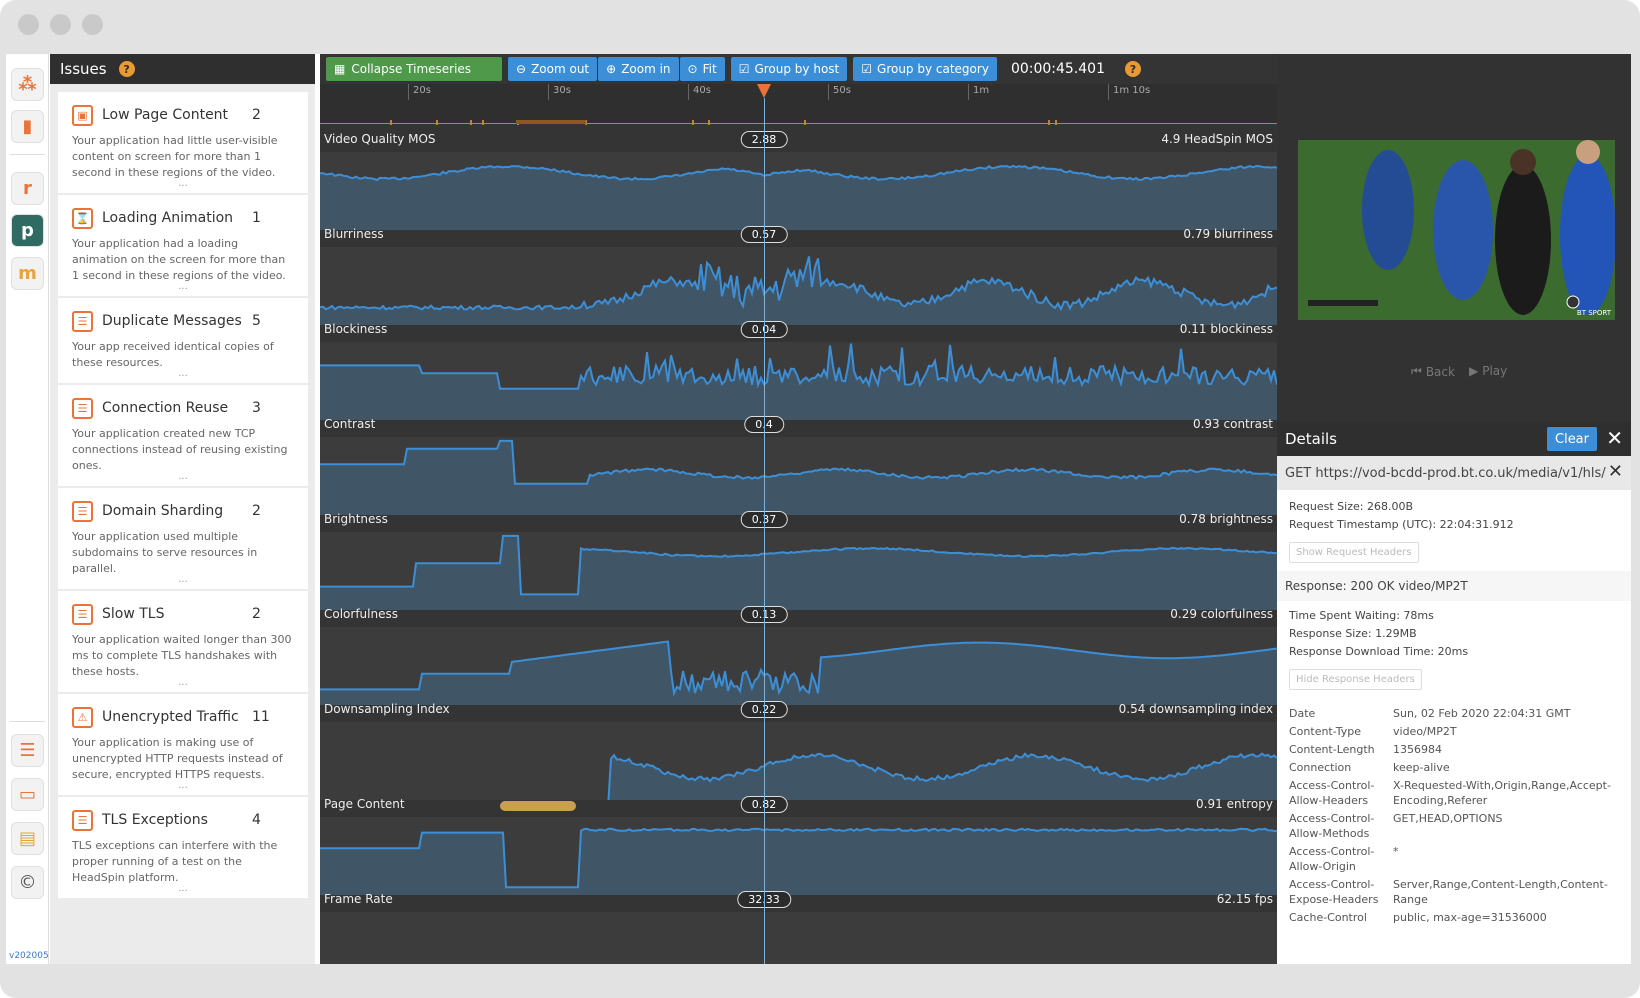 The width and height of the screenshot is (1640, 998). Describe the element at coordinates (27, 273) in the screenshot. I see `m-app-icon: m` at that location.